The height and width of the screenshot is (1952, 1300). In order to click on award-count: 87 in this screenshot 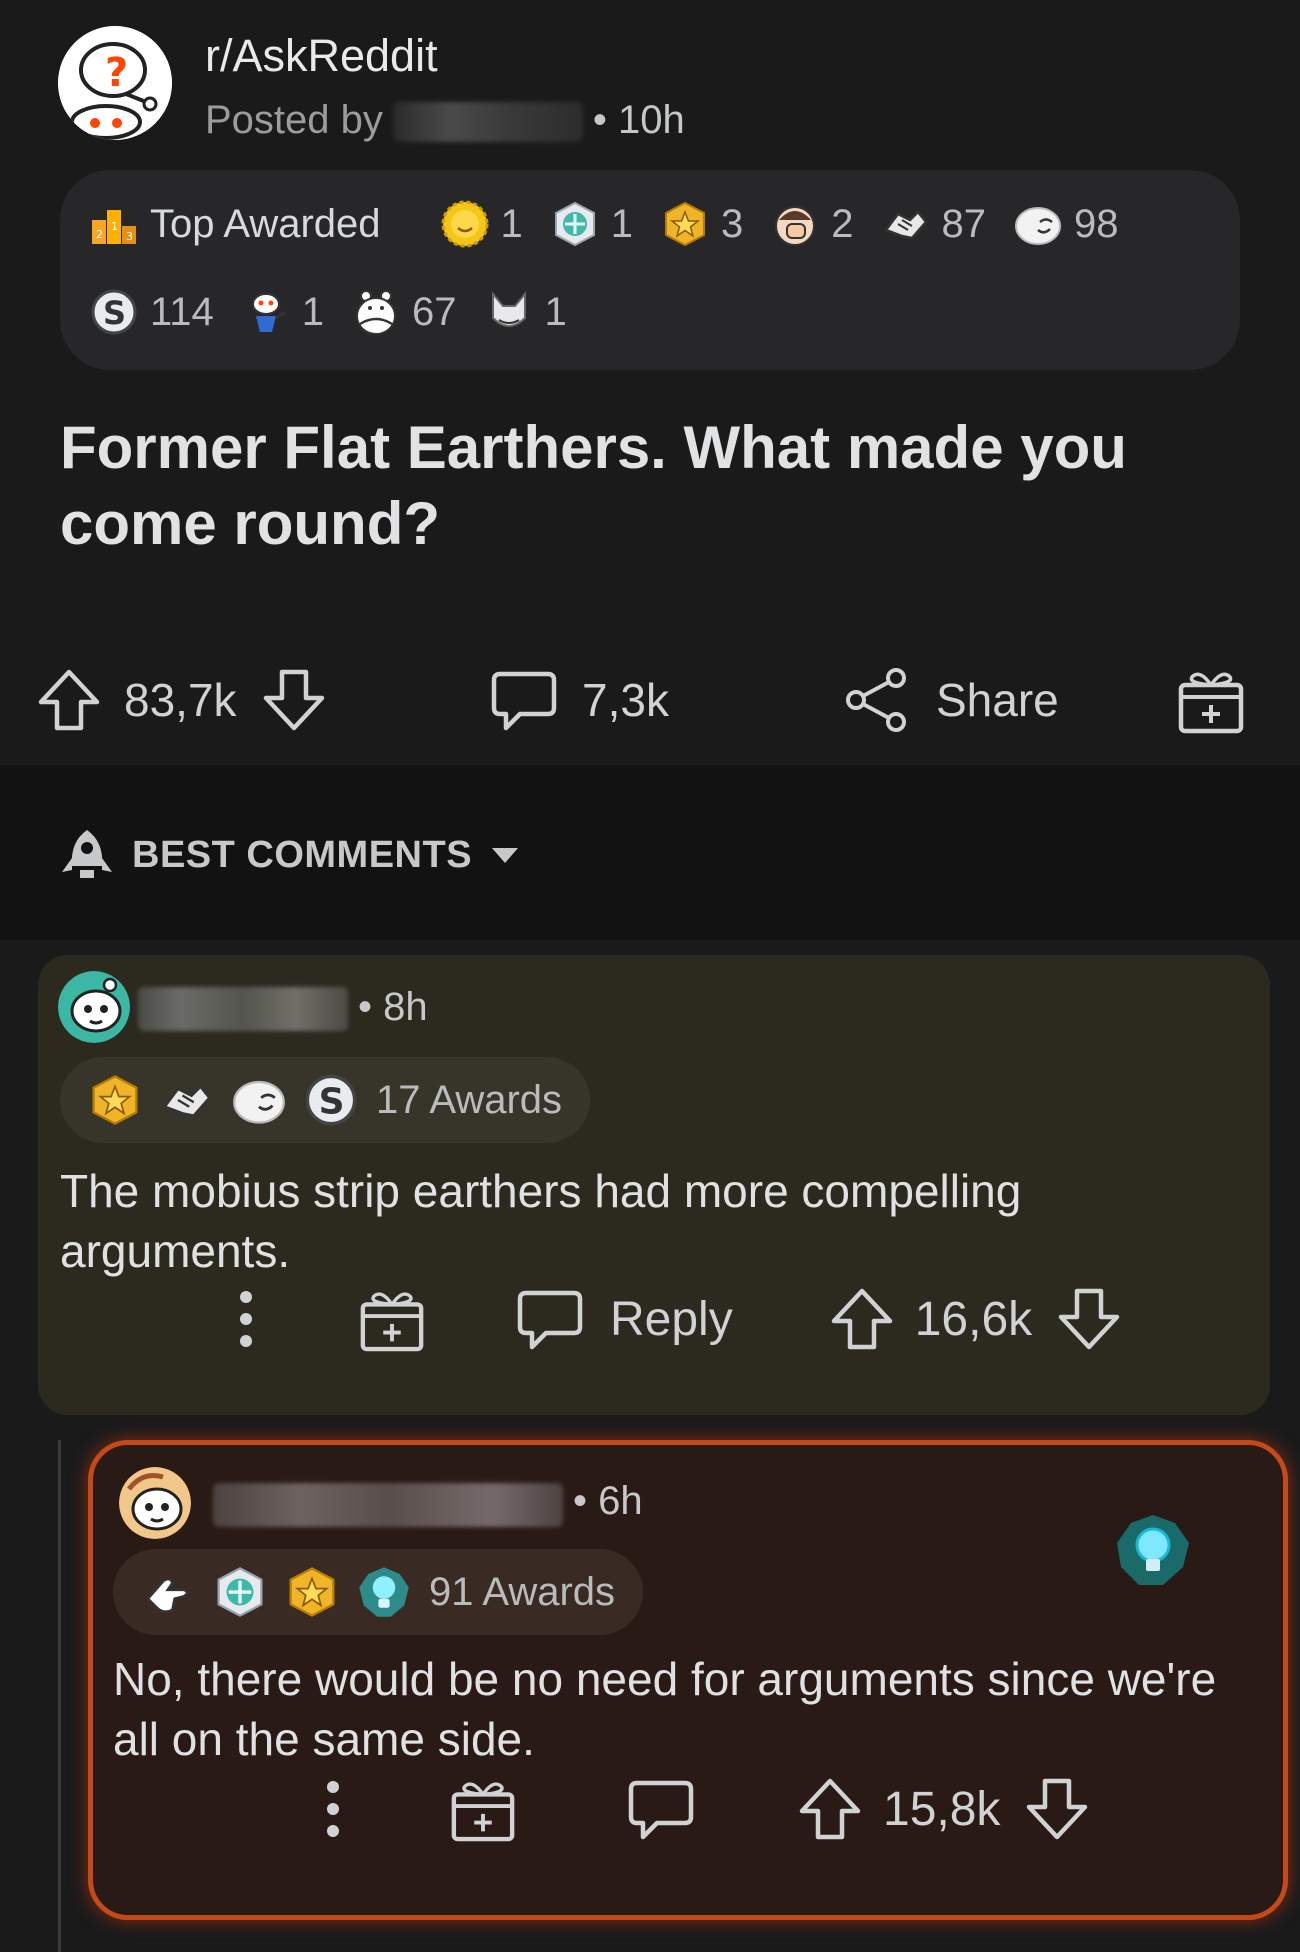, I will do `click(964, 223)`.